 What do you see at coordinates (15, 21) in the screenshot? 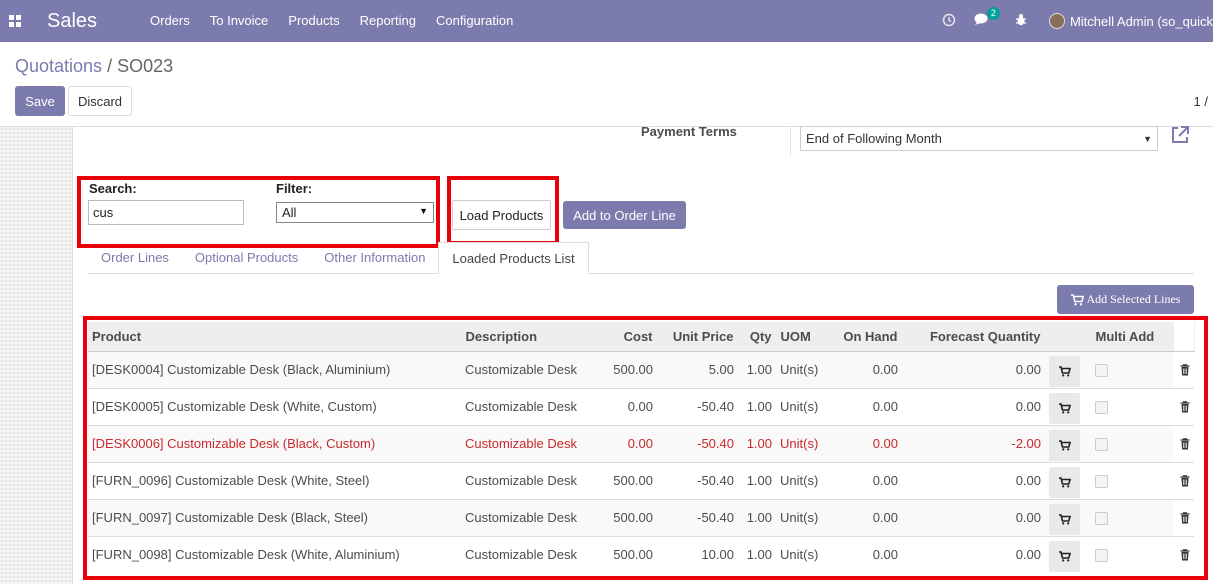
I see `apps-grid-icon` at bounding box center [15, 21].